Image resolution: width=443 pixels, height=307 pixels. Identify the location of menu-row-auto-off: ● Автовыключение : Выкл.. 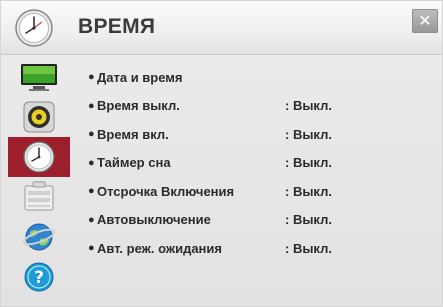
(258, 220).